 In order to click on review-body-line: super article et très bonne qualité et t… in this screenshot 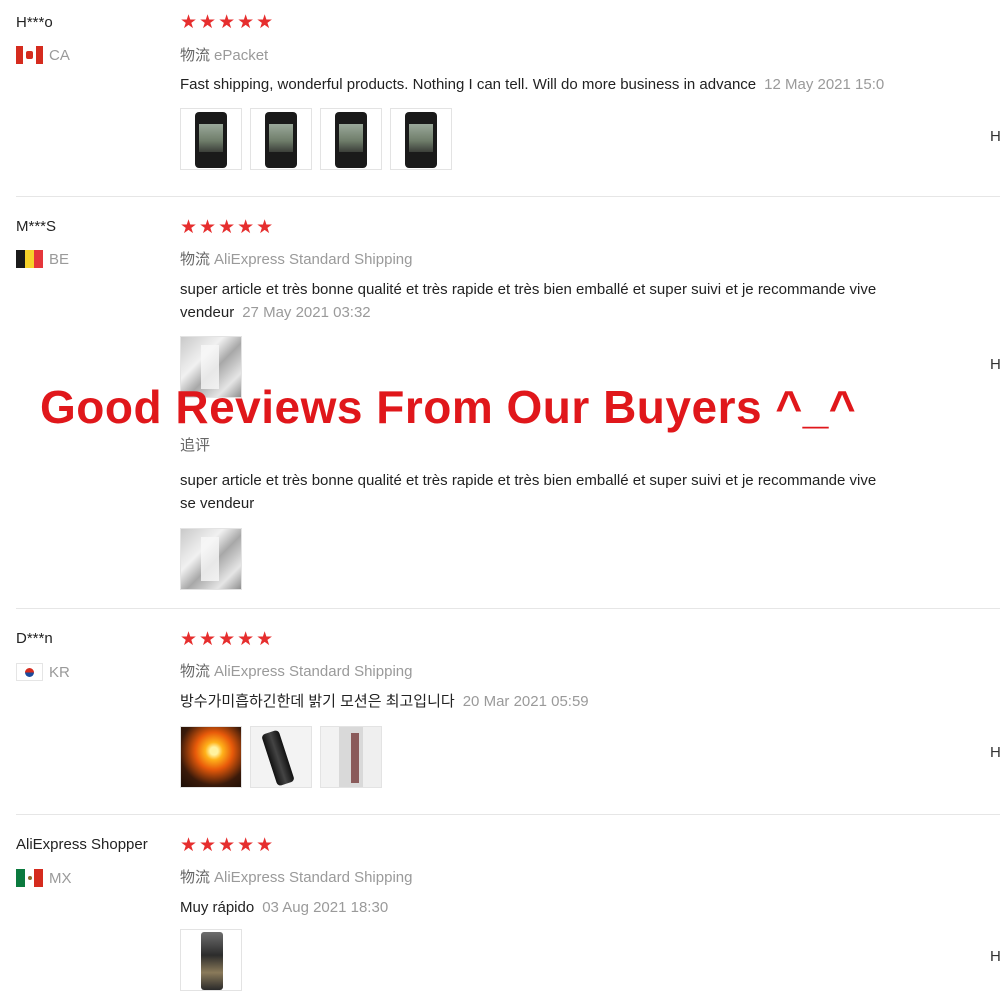, I will do `click(528, 289)`.